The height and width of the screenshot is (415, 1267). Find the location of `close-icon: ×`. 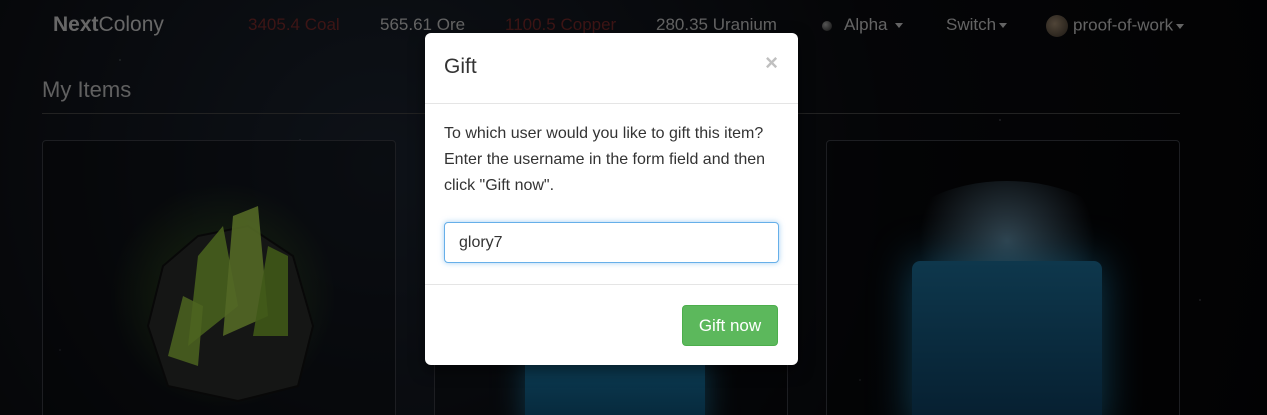

close-icon: × is located at coordinates (771, 63).